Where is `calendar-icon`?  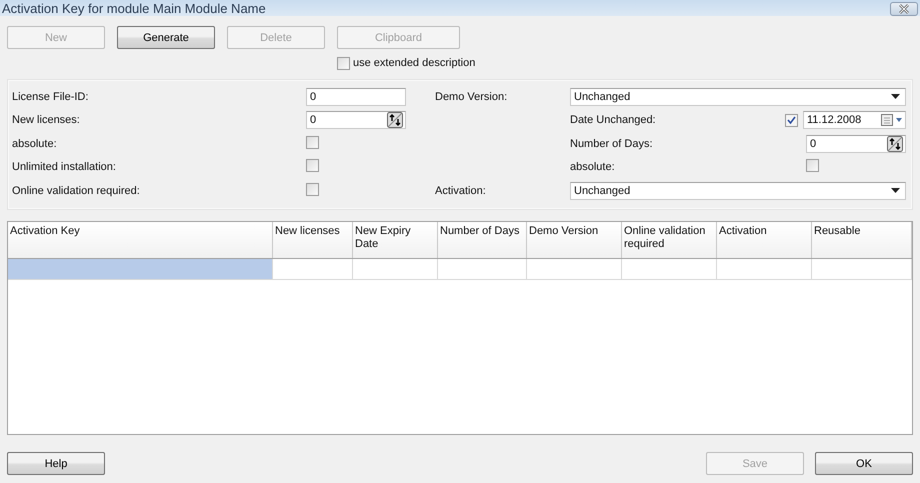 calendar-icon is located at coordinates (892, 120).